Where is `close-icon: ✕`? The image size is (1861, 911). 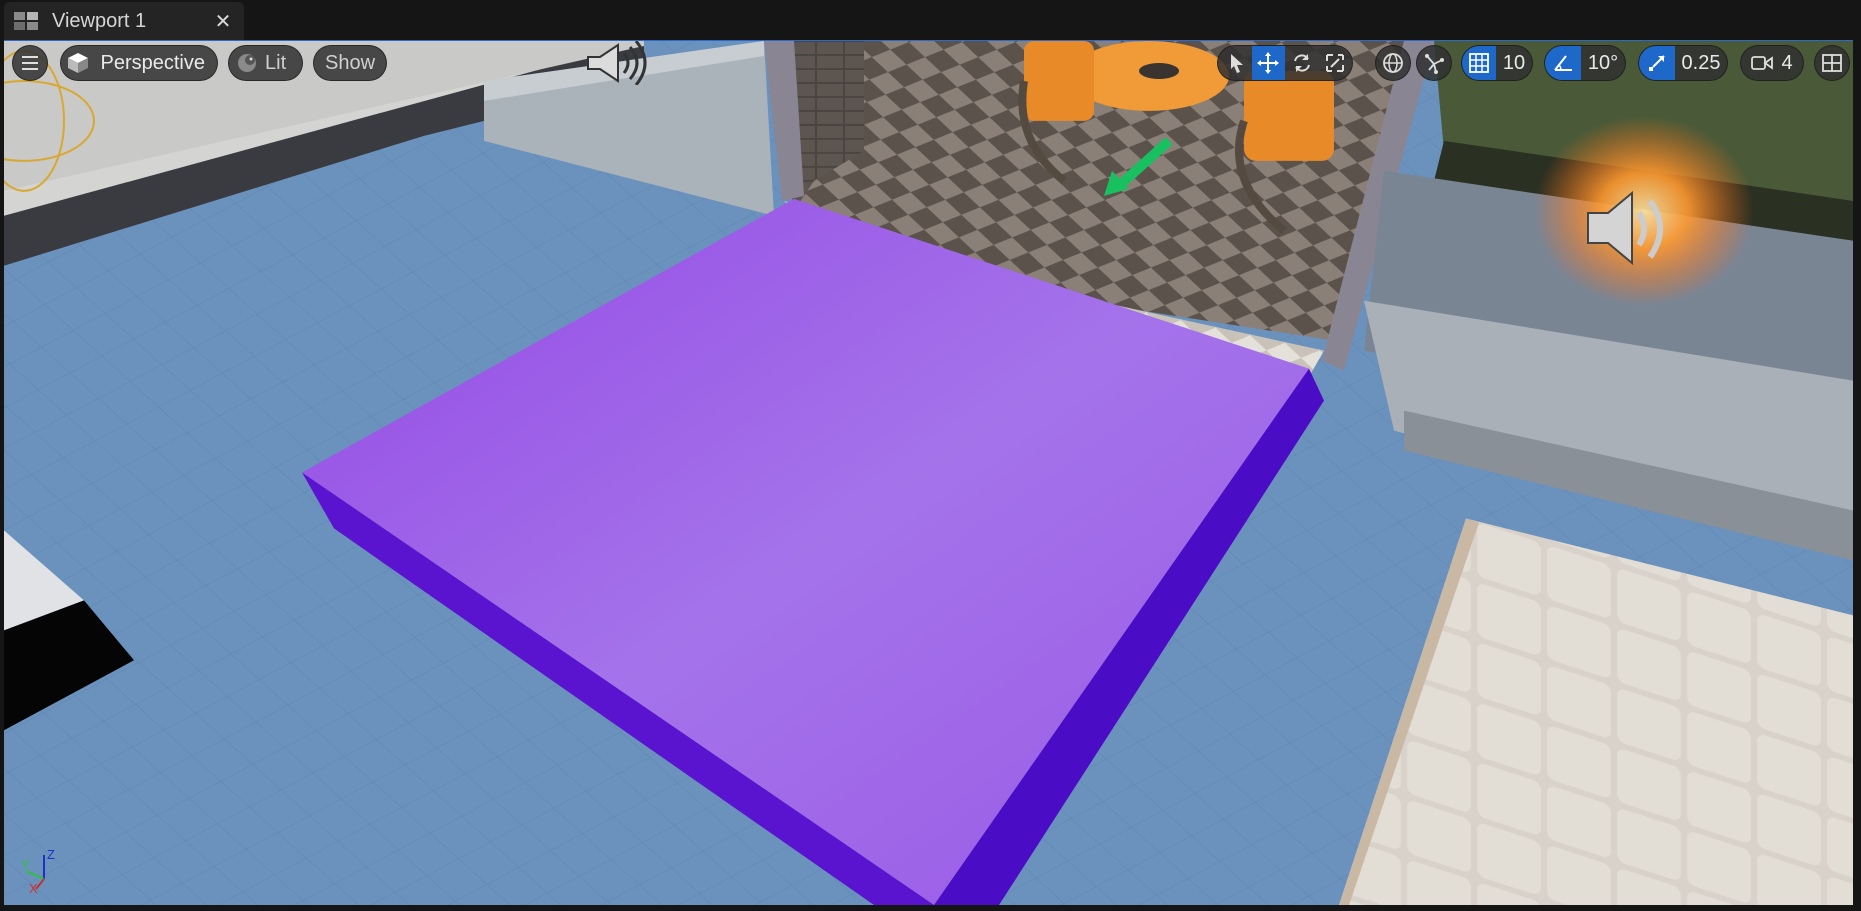 close-icon: ✕ is located at coordinates (223, 21).